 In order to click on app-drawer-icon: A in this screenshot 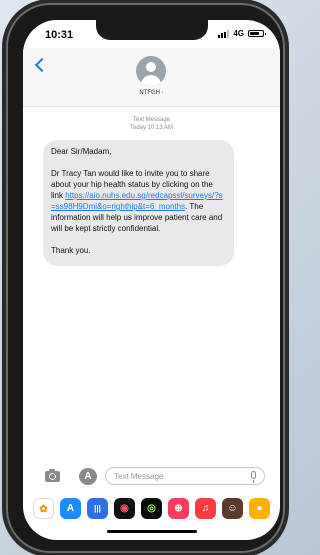, I will do `click(88, 476)`.